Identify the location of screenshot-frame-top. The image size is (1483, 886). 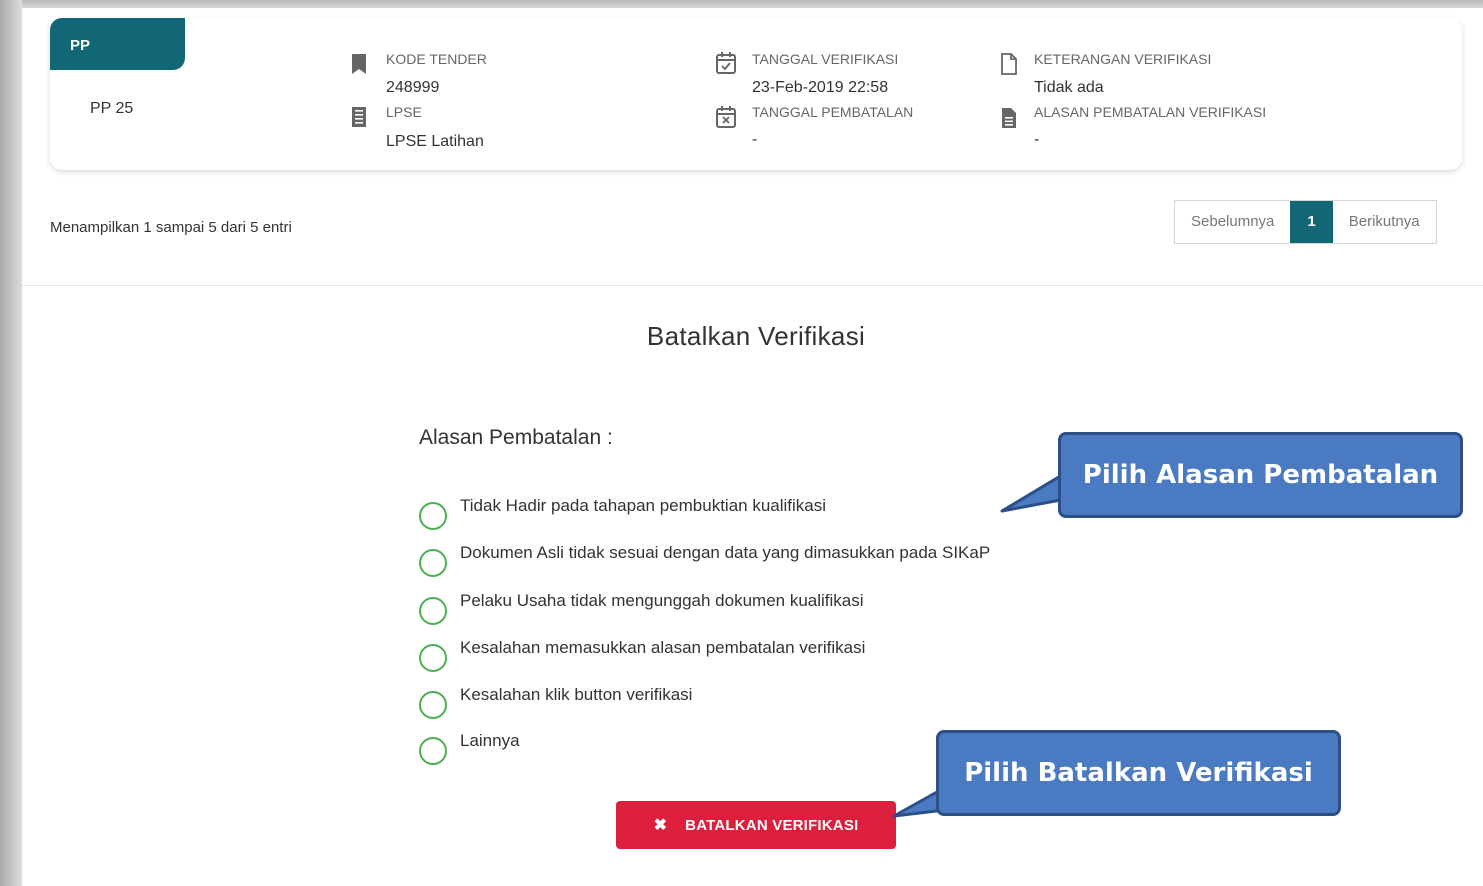
(741, 4).